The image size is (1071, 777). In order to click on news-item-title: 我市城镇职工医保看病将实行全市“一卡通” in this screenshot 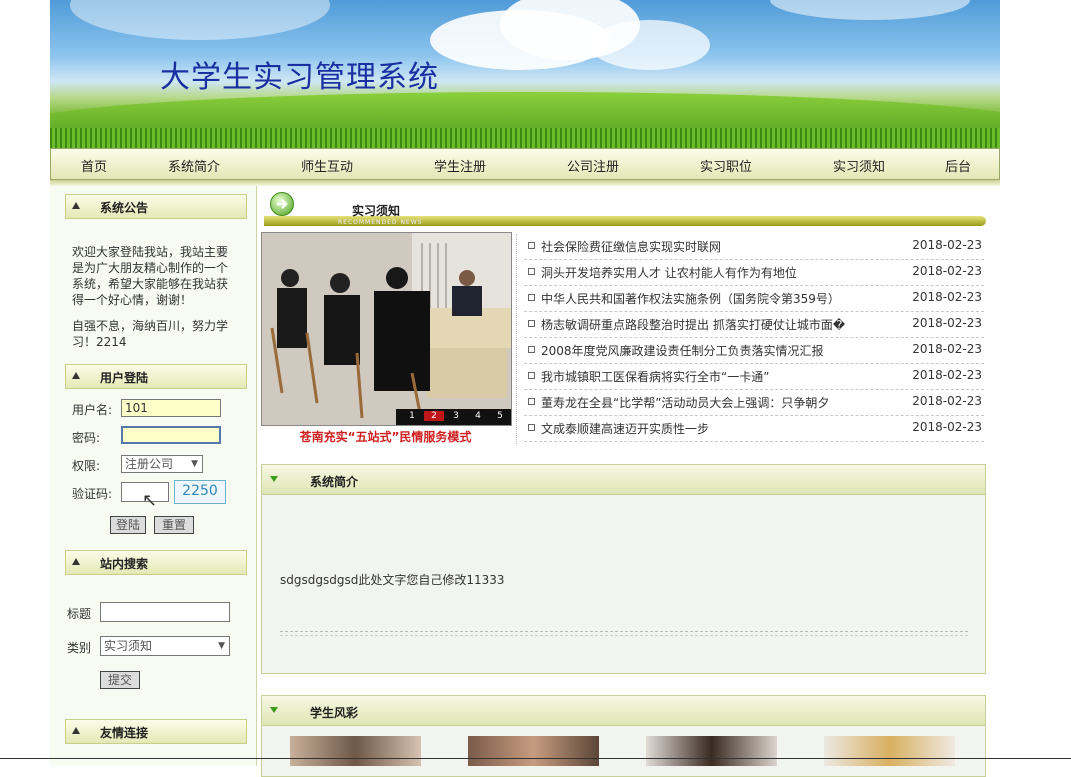, I will do `click(655, 376)`.